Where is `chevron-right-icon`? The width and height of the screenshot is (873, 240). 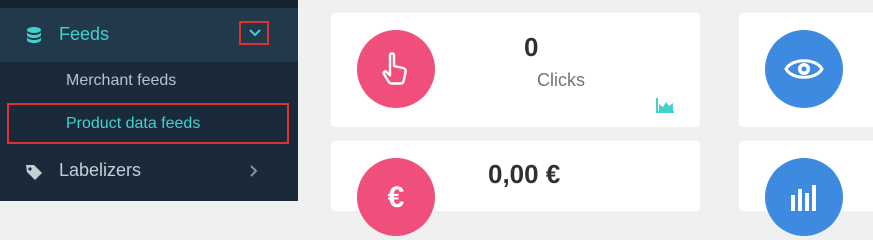 chevron-right-icon is located at coordinates (254, 173).